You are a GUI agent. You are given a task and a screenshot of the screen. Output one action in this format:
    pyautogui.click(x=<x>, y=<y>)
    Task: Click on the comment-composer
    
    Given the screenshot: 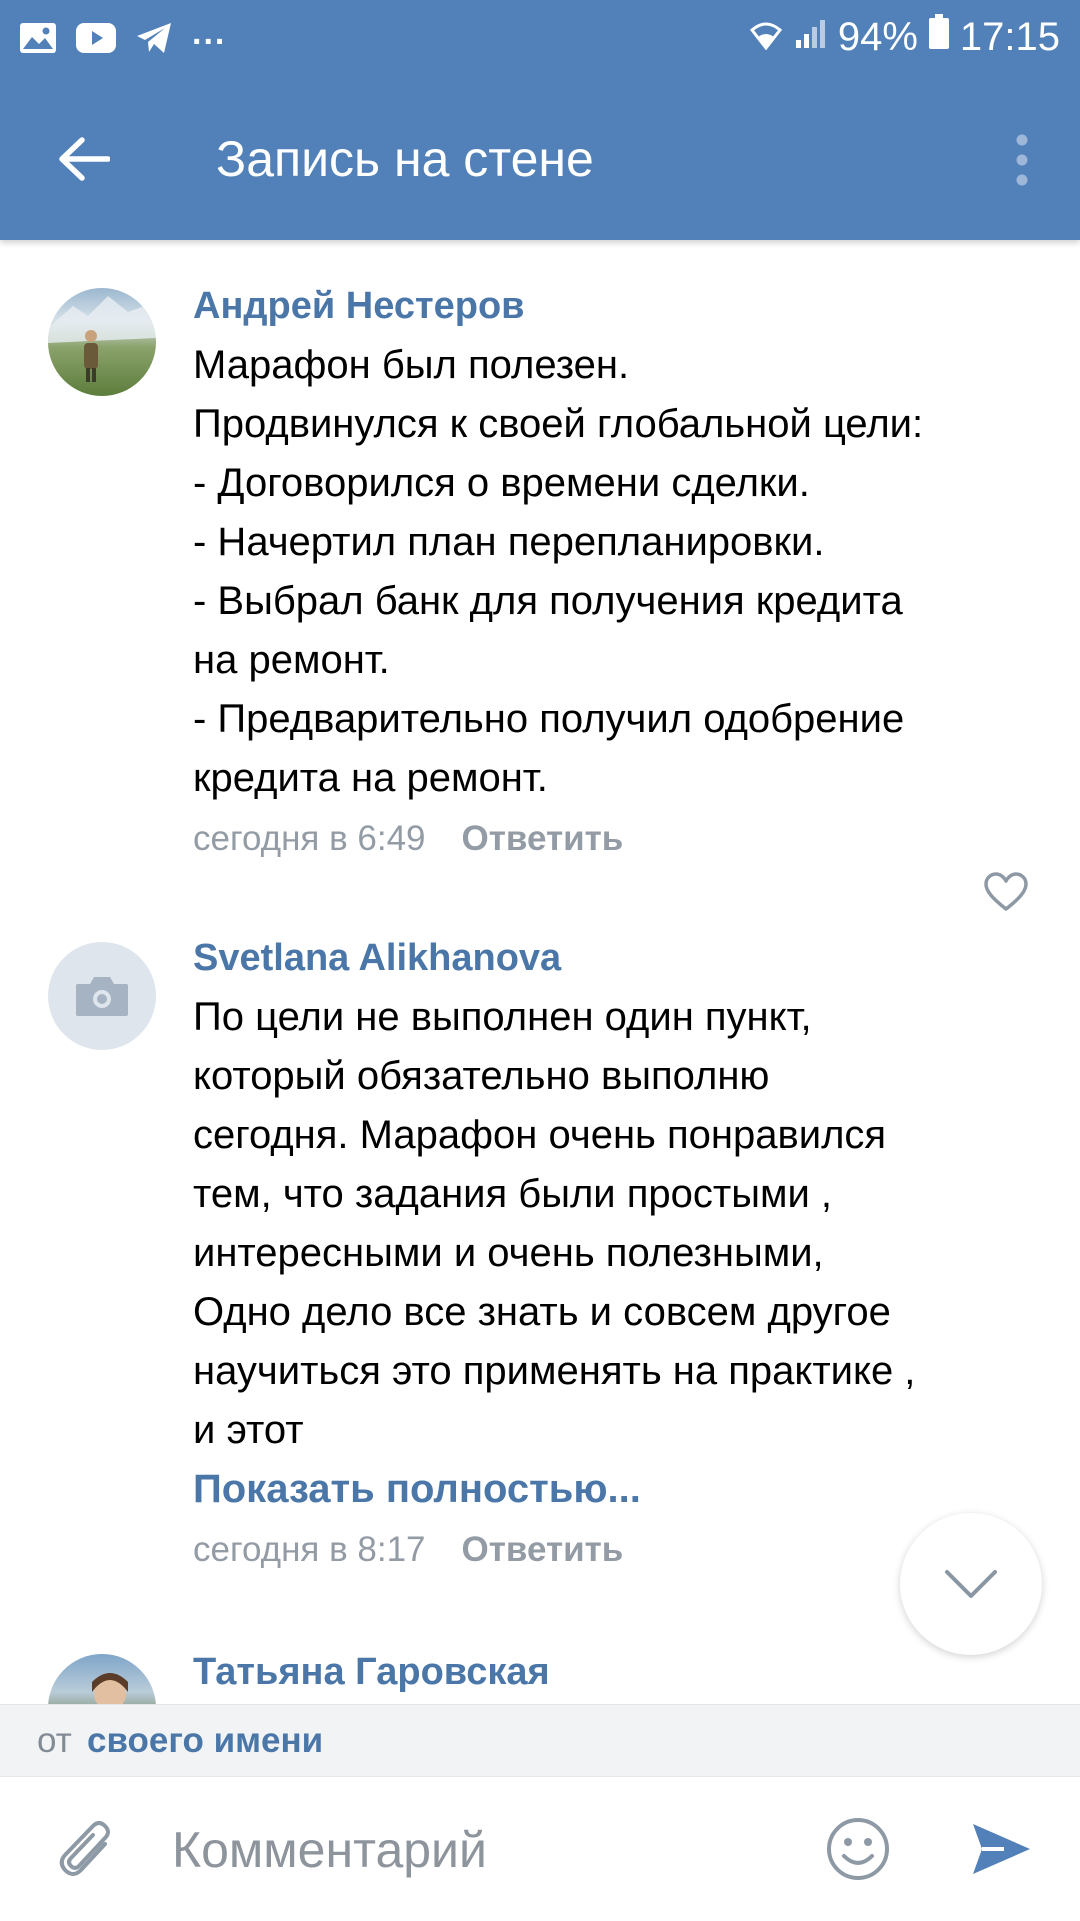 What is the action you would take?
    pyautogui.click(x=540, y=1848)
    